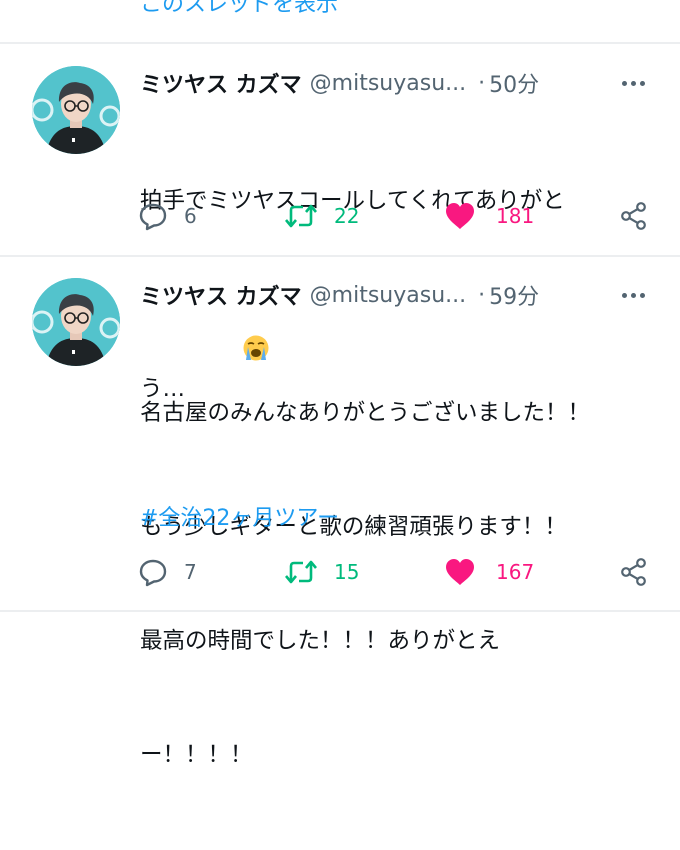  I want to click on share-icon, so click(633, 572).